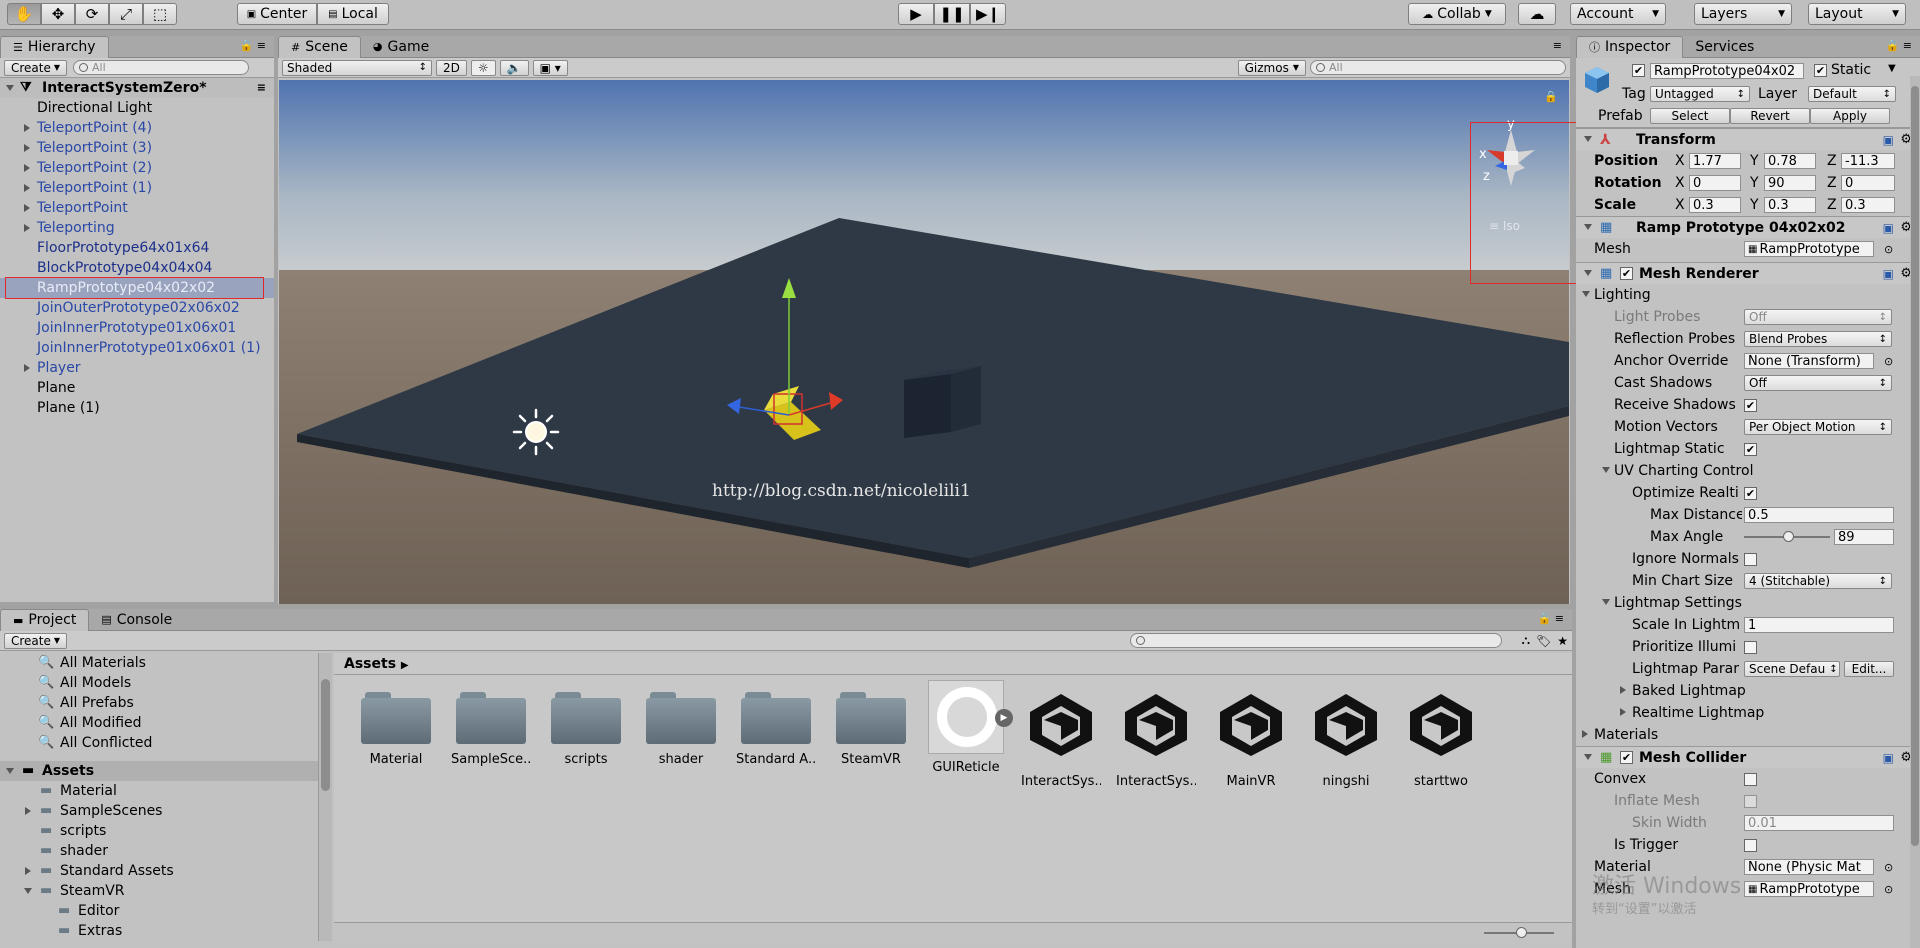 This screenshot has height=948, width=1920. I want to click on scale-in-lightmap-field: 1, so click(1819, 625).